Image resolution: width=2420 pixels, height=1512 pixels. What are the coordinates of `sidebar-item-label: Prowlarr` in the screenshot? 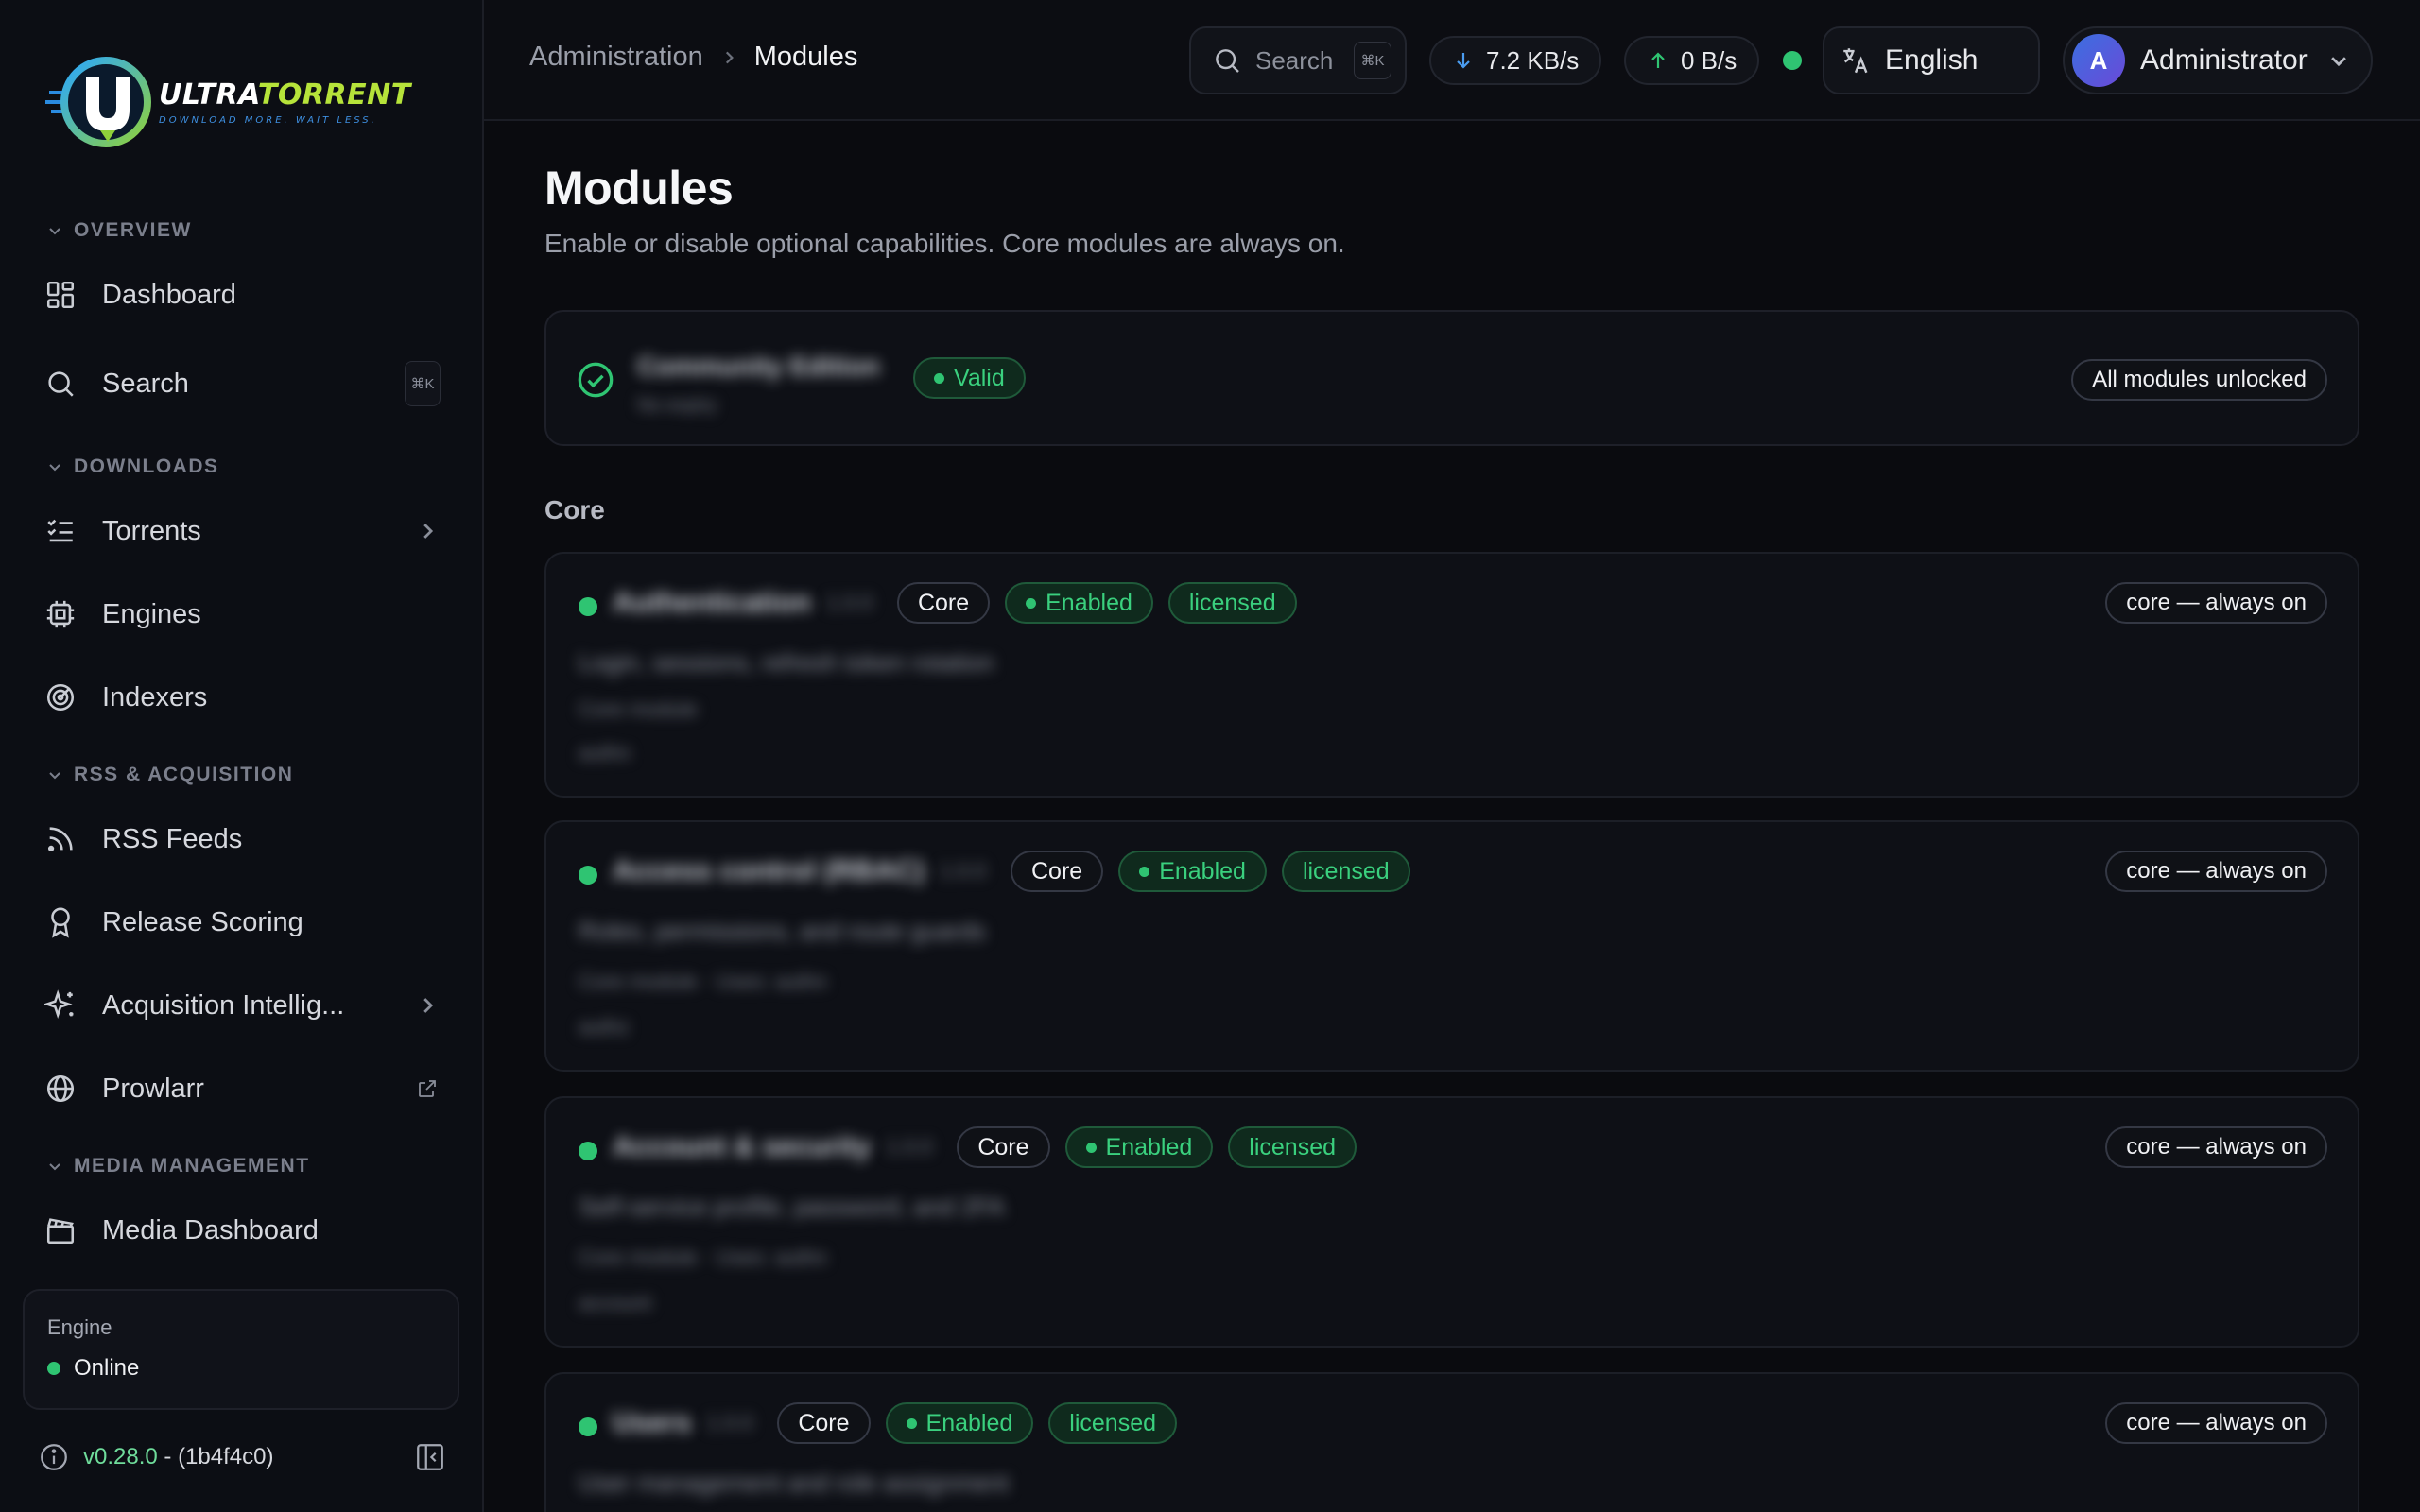 It's located at (153, 1088).